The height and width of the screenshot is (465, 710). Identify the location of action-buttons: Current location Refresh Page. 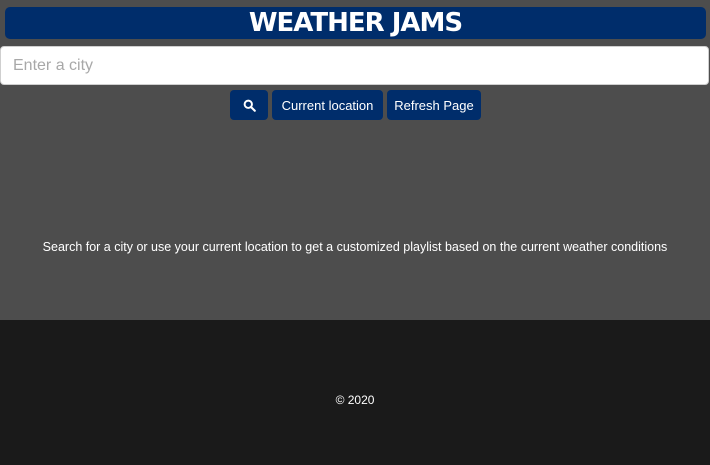
(355, 105).